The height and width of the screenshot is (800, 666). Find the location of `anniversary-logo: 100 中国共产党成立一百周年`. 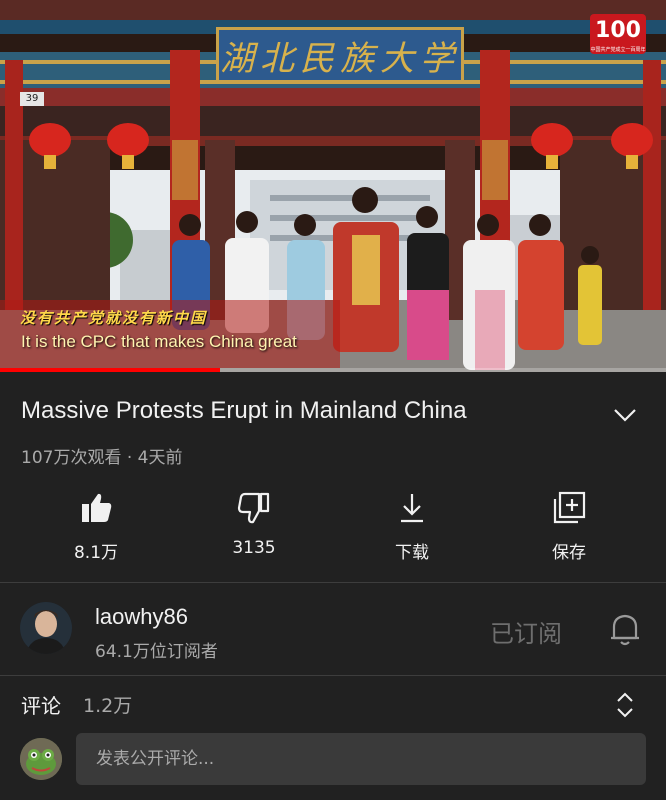

anniversary-logo: 100 中国共产党成立一百周年 is located at coordinates (618, 34).